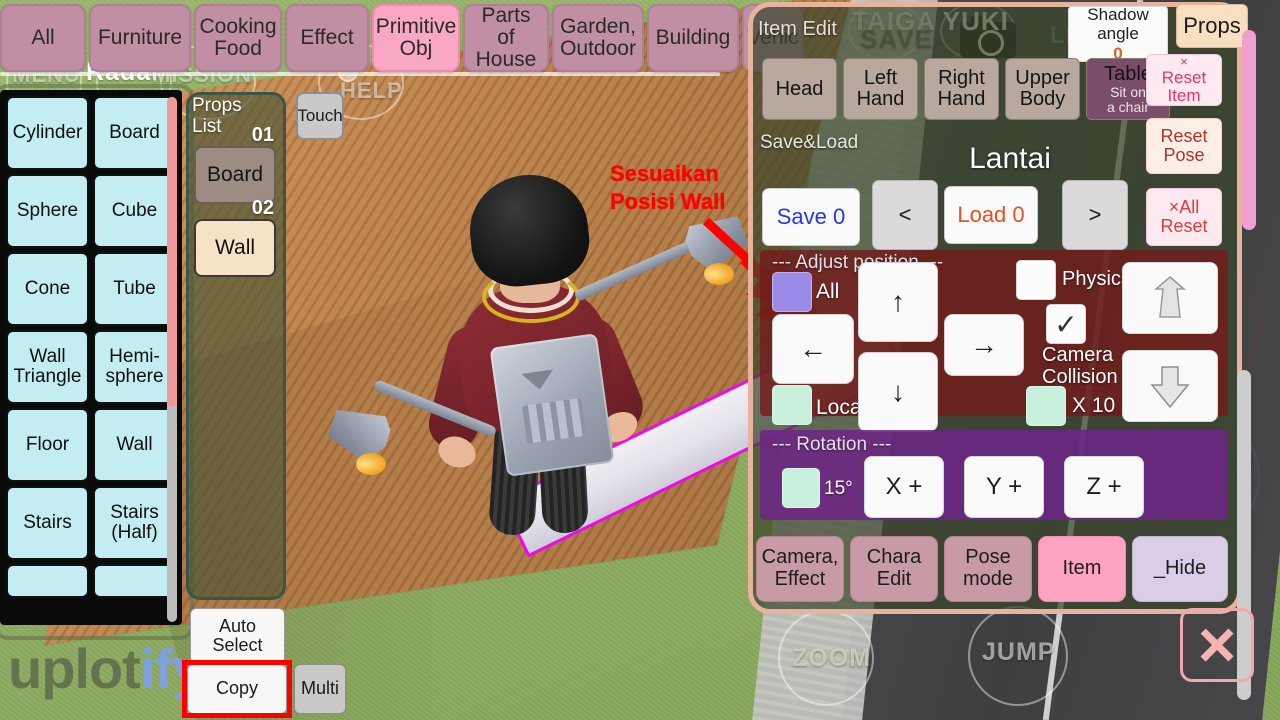 This screenshot has height=720, width=1280. What do you see at coordinates (134, 581) in the screenshot?
I see `primitive-next-row-b` at bounding box center [134, 581].